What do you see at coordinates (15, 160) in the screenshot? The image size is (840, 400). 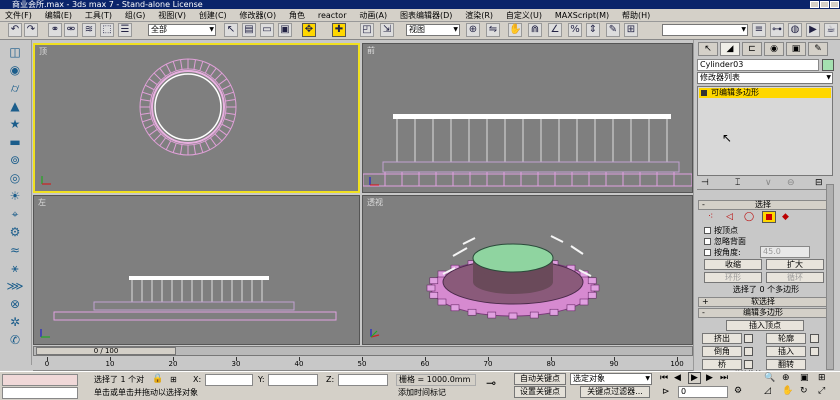 I see `create-tube-icon: ⊚` at bounding box center [15, 160].